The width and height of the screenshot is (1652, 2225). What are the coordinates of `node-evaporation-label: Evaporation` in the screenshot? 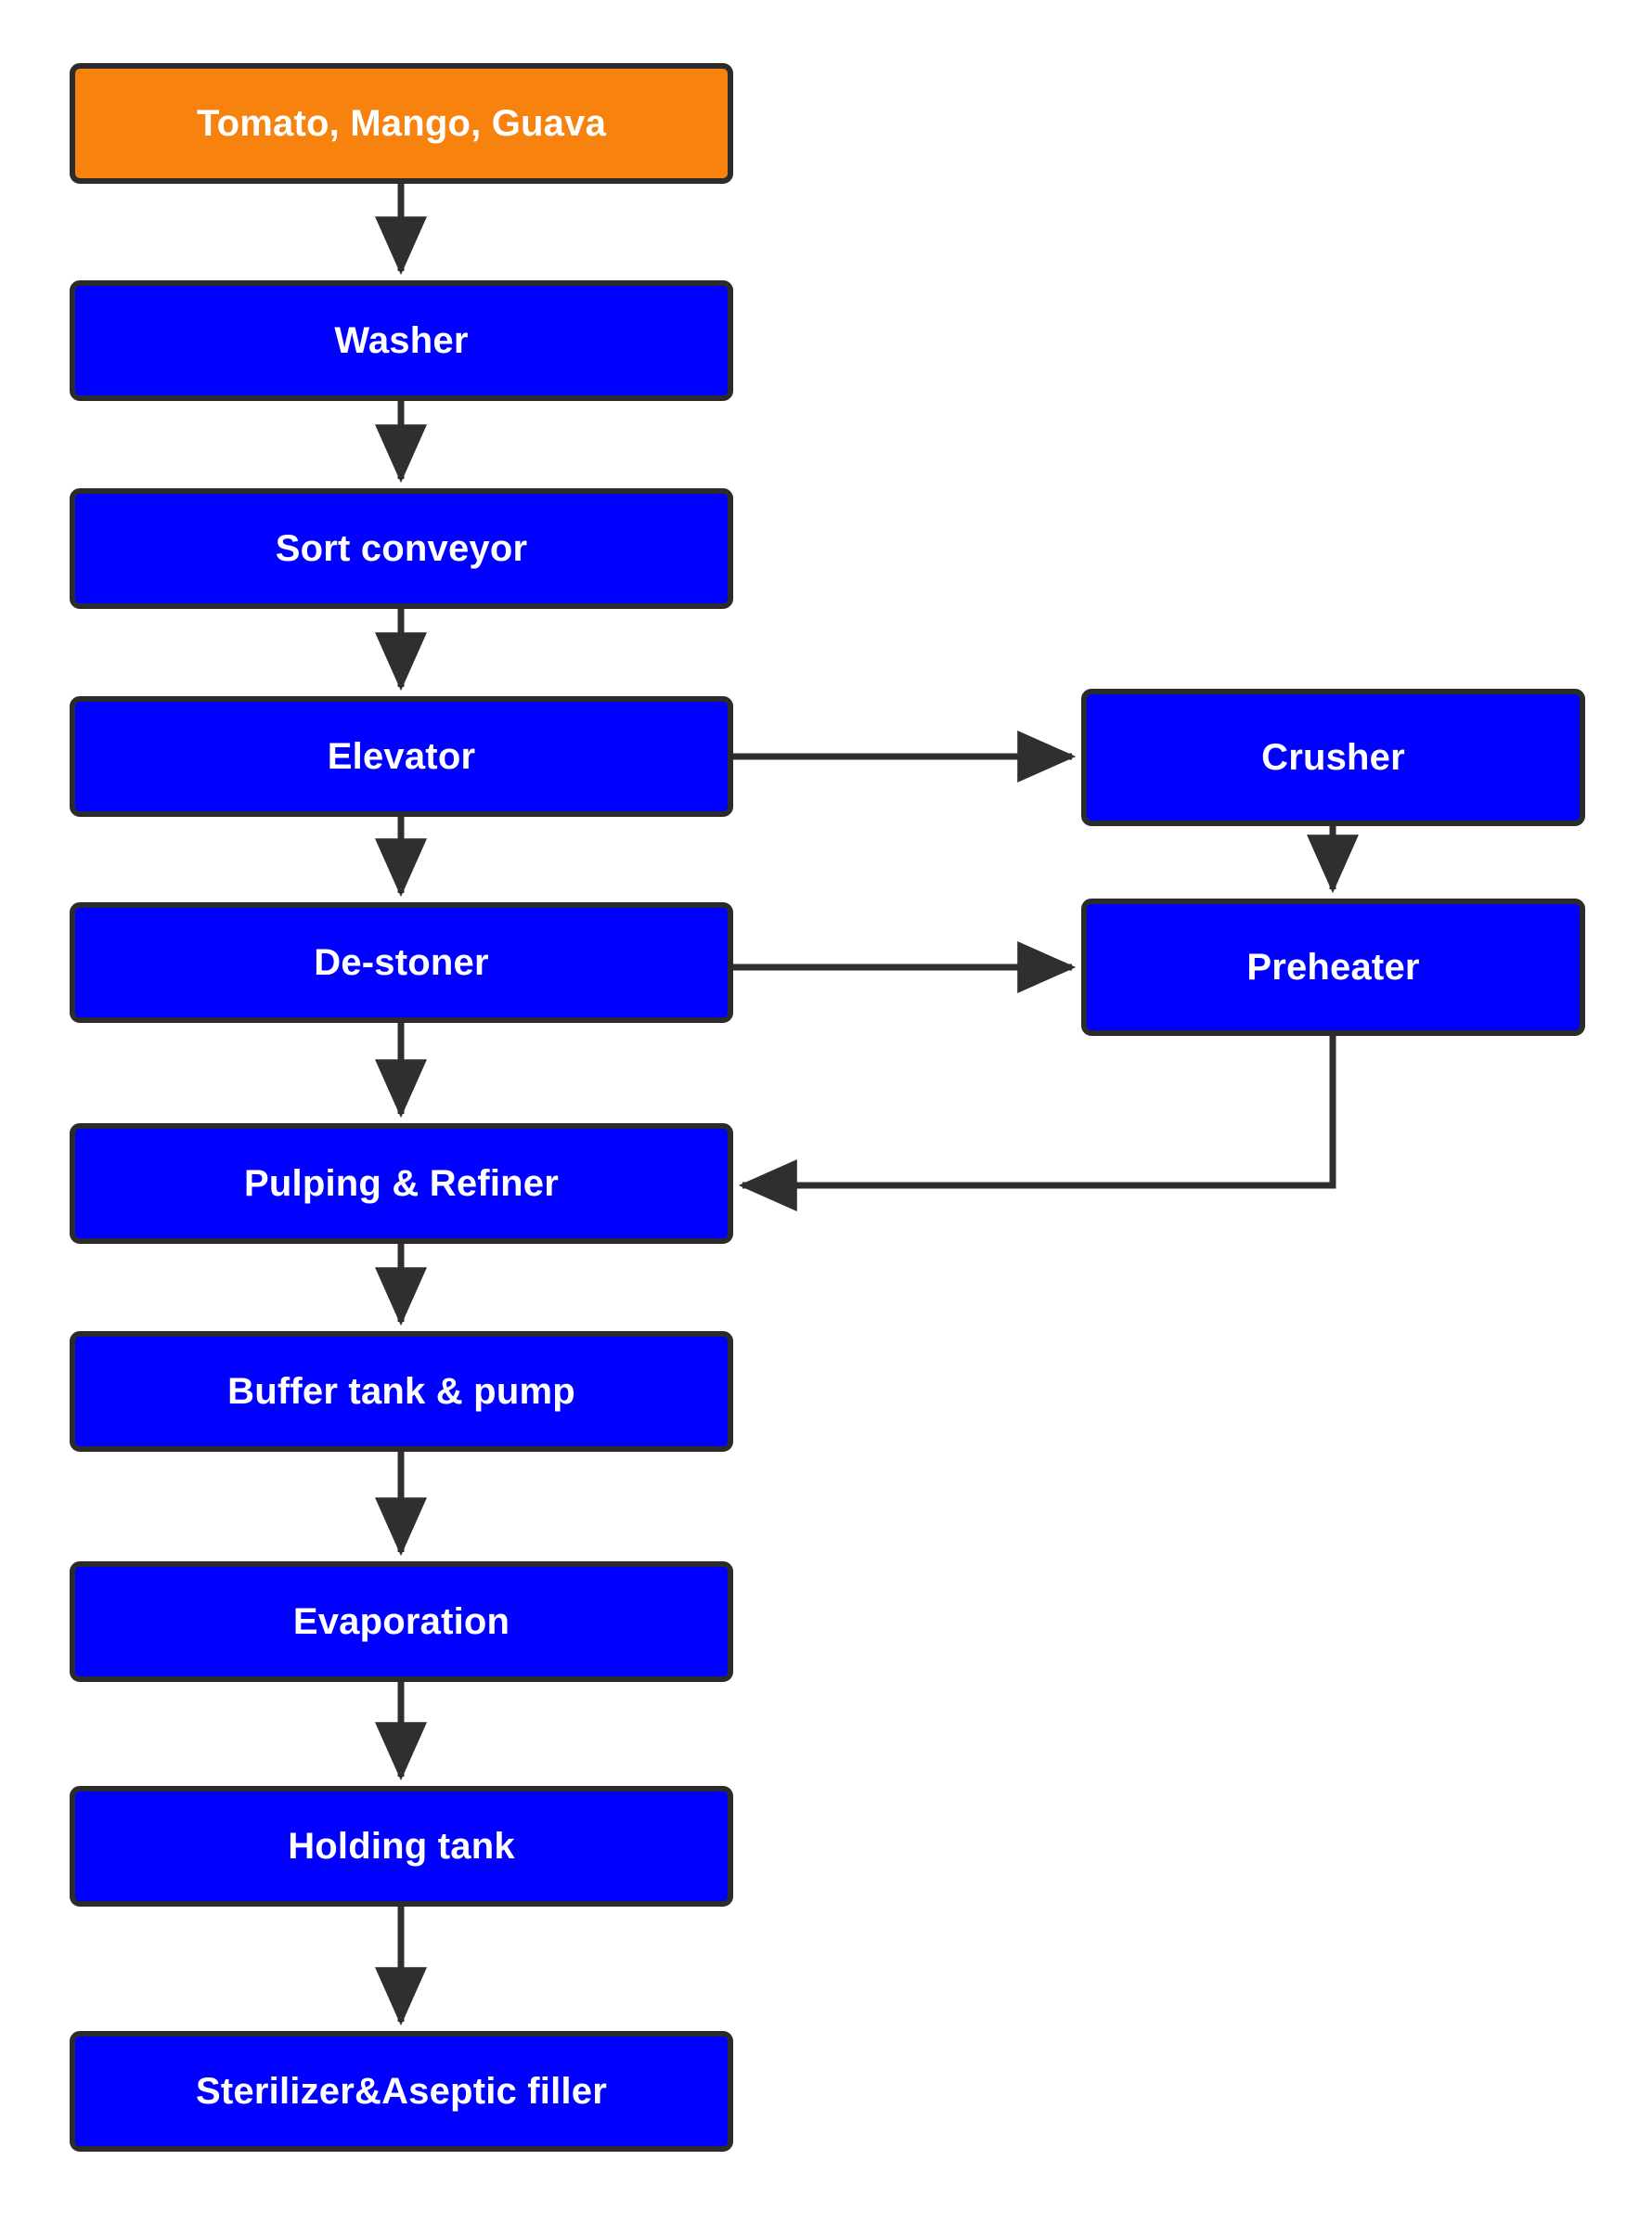 It's located at (401, 1621).